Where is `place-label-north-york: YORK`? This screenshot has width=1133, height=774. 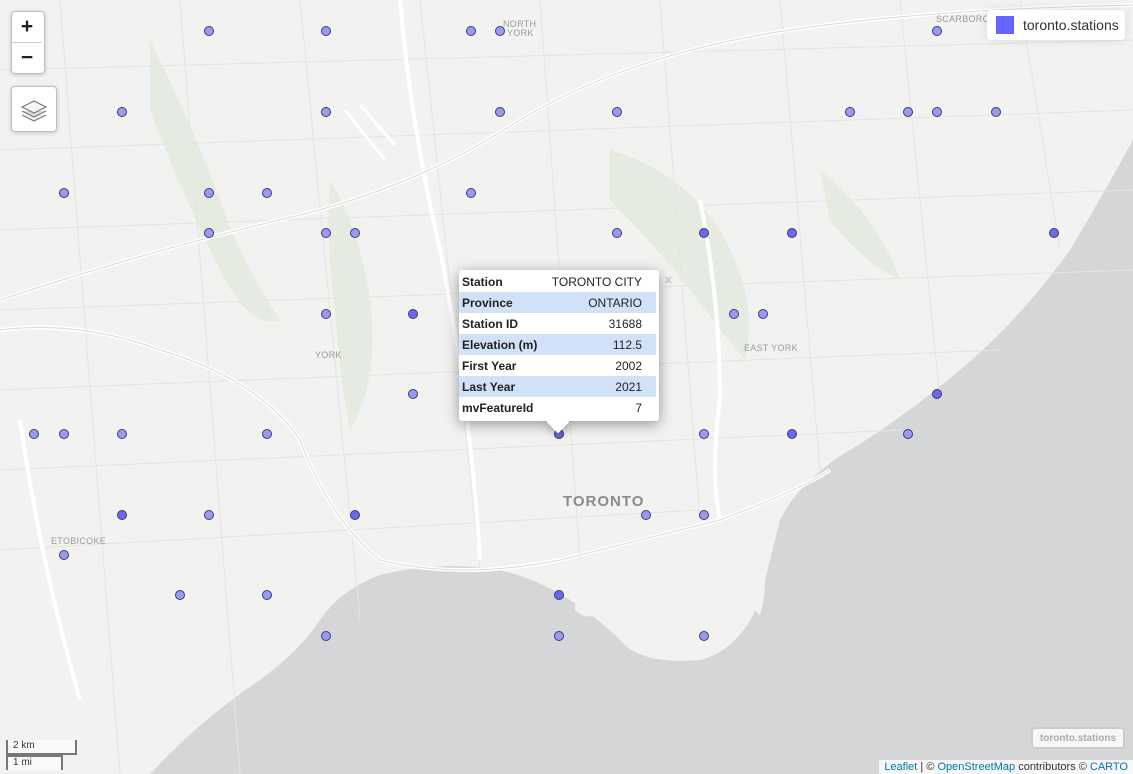
place-label-north-york: YORK is located at coordinates (520, 33).